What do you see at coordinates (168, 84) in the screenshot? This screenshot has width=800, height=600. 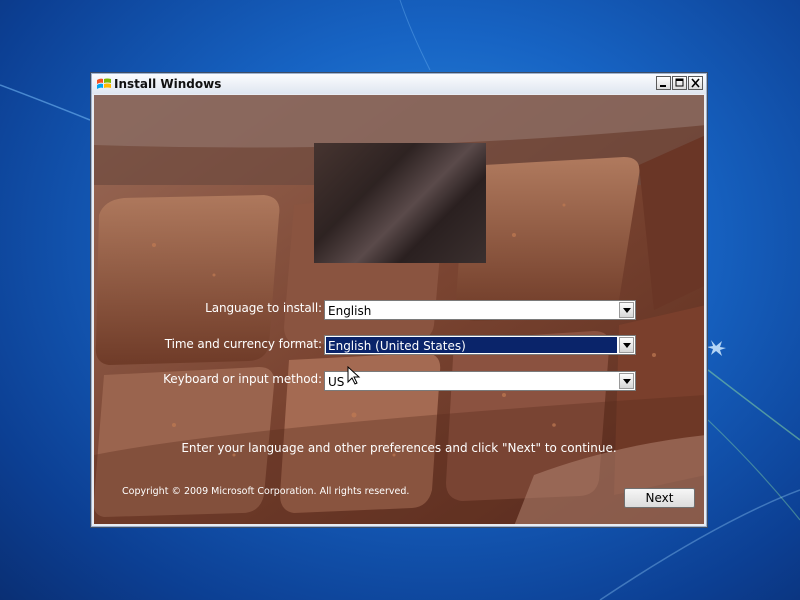 I see `window-title: Install Windows` at bounding box center [168, 84].